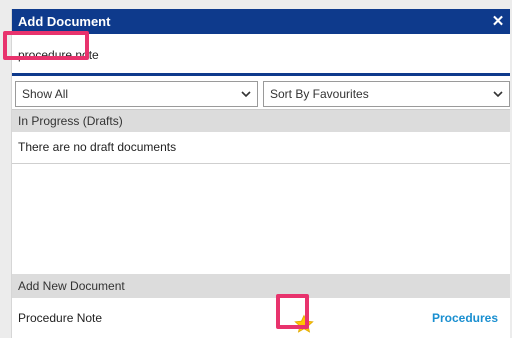 The image size is (512, 350). What do you see at coordinates (60, 318) in the screenshot?
I see `document-name: Procedure Note` at bounding box center [60, 318].